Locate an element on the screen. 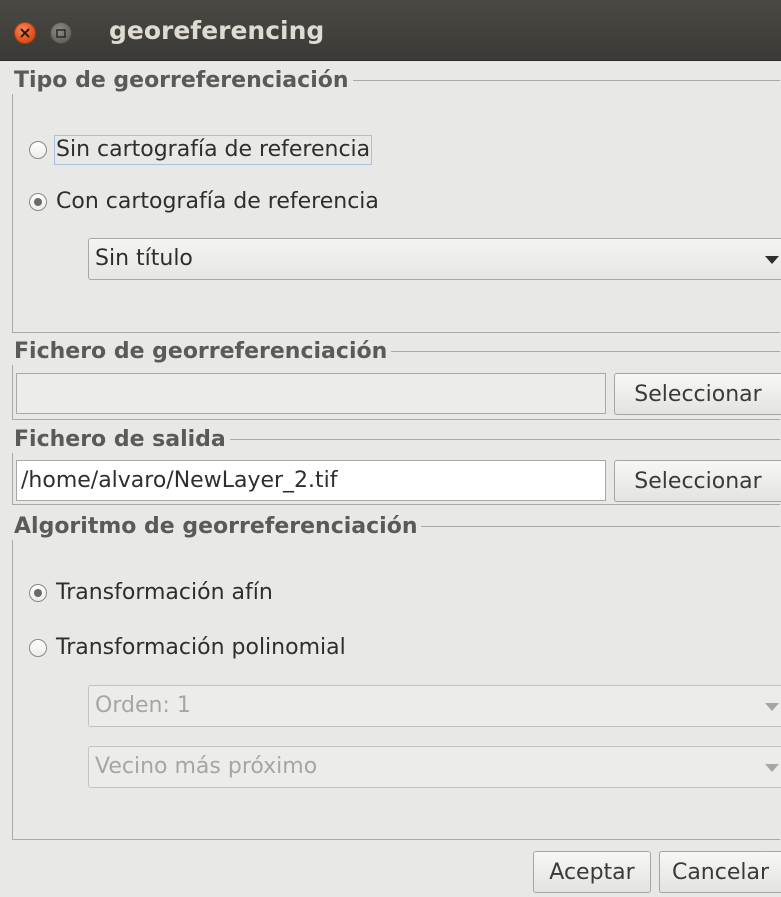 The height and width of the screenshot is (897, 781). radio-afin-indicator is located at coordinates (38, 593).